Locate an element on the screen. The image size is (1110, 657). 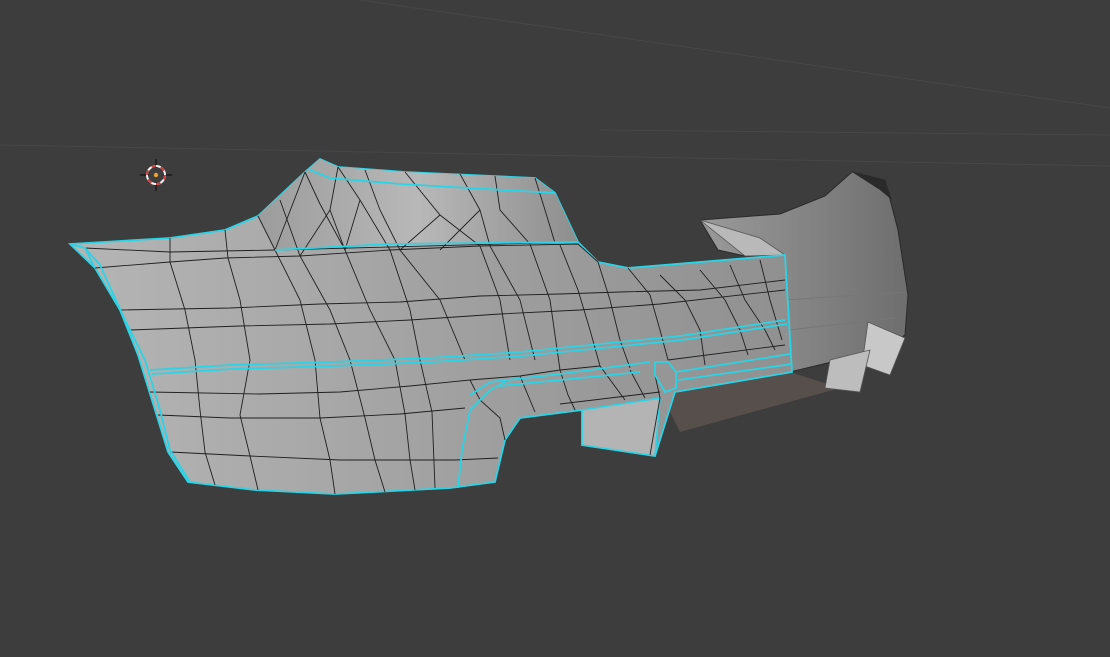
3d-cursor-icon is located at coordinates (156, 175).